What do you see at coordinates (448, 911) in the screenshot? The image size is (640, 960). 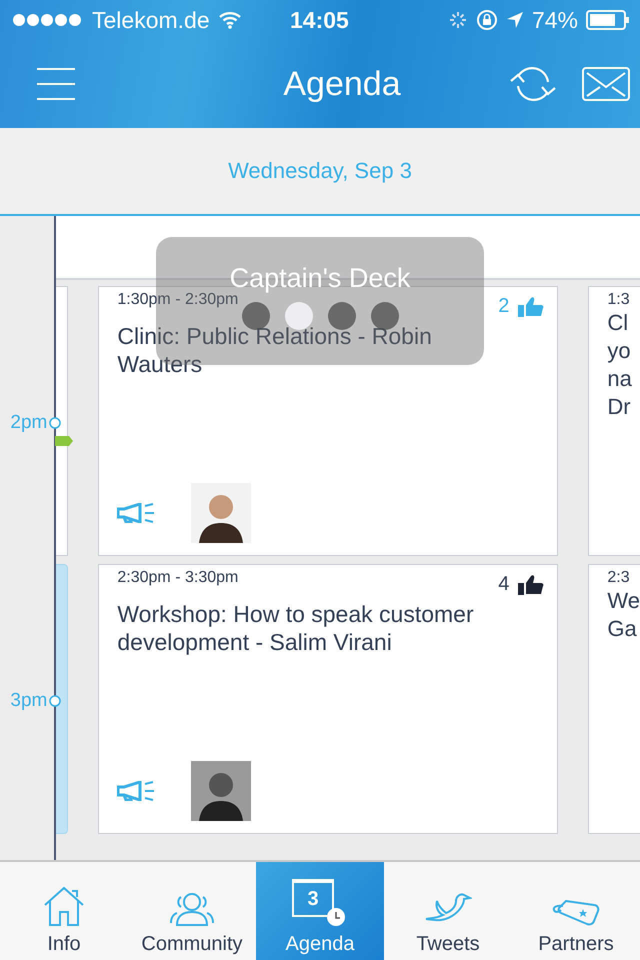 I see `tab: Tweets` at bounding box center [448, 911].